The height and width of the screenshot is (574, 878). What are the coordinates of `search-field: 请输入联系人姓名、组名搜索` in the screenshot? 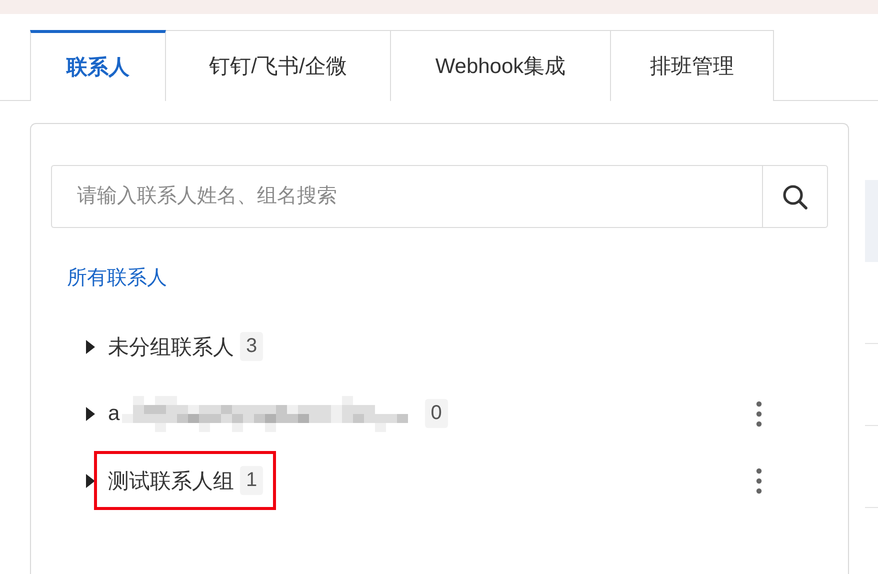 It's located at (406, 196).